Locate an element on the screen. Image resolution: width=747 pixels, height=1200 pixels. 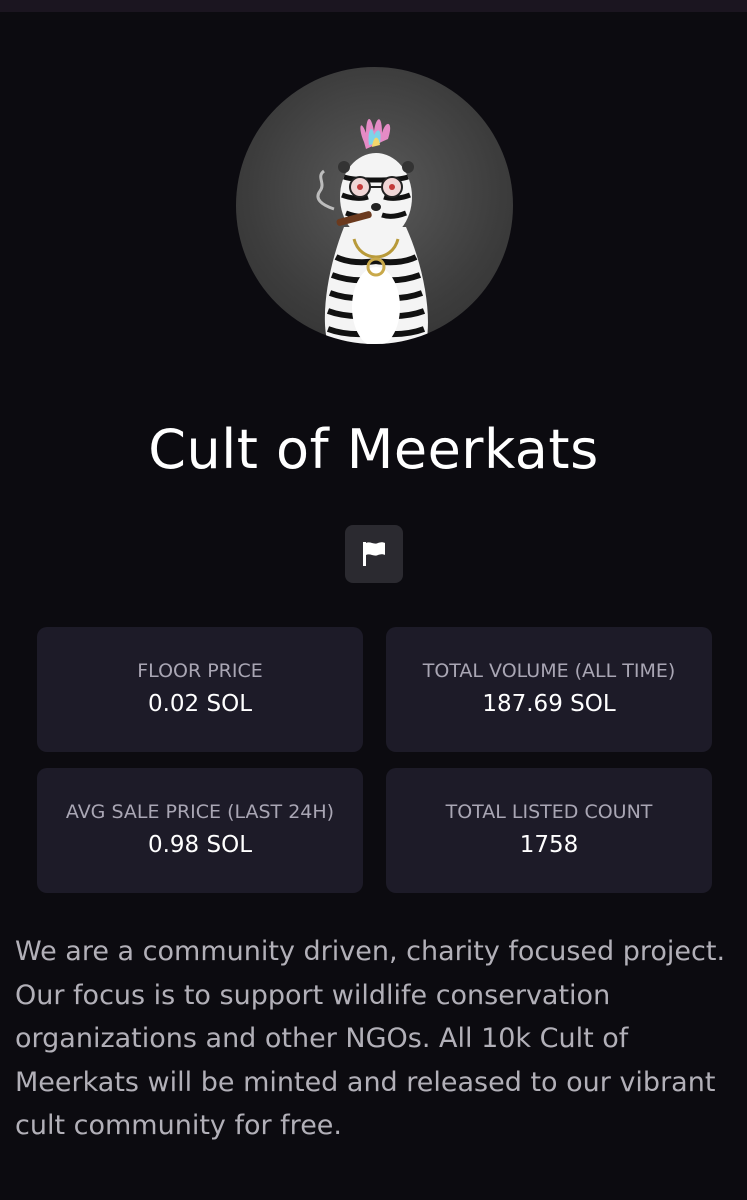
flag-icon is located at coordinates (374, 554).